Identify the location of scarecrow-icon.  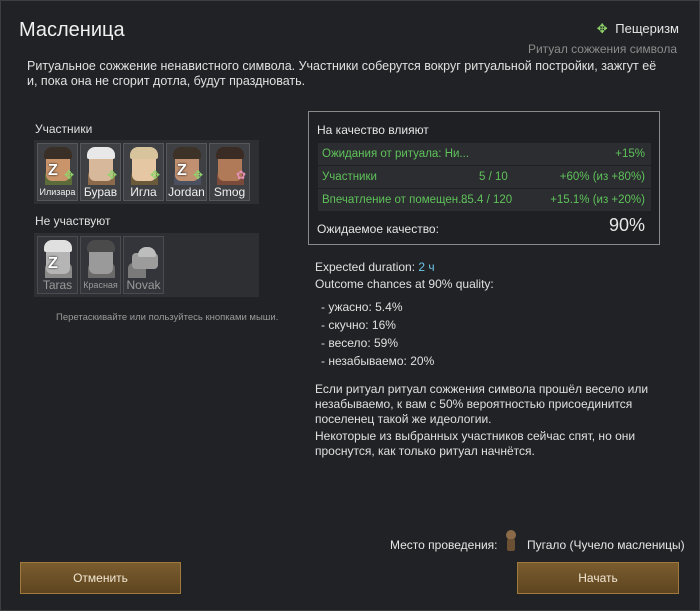
(511, 541).